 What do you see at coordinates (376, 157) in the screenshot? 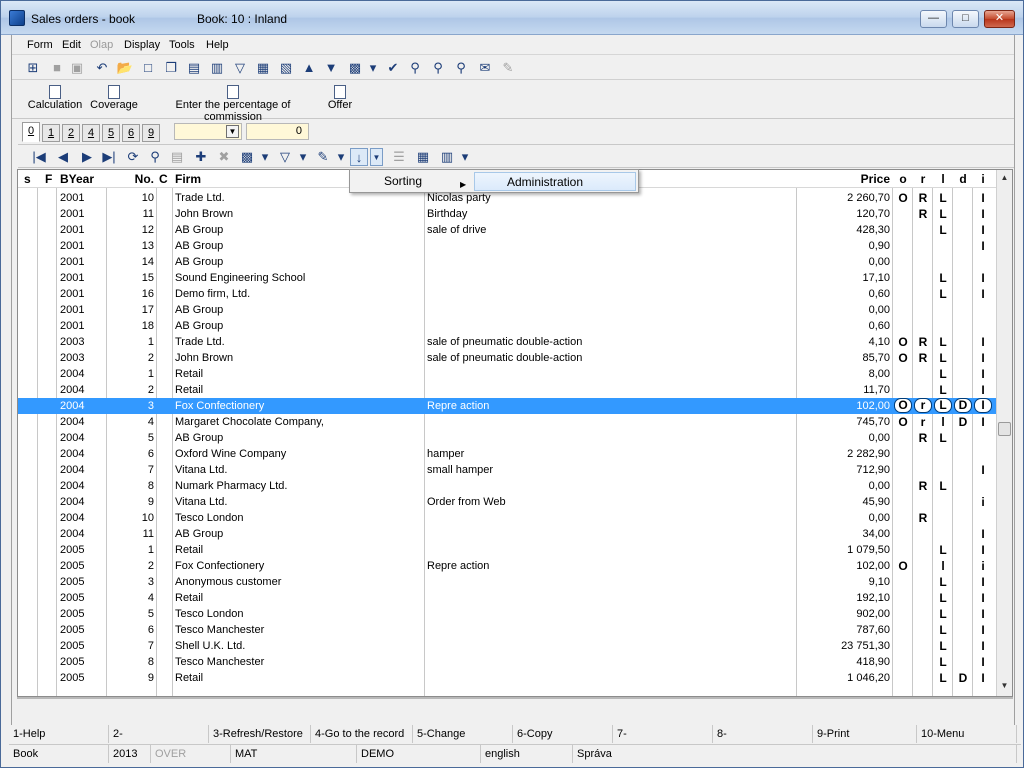
I see `sort-dropdown-icon: ▼` at bounding box center [376, 157].